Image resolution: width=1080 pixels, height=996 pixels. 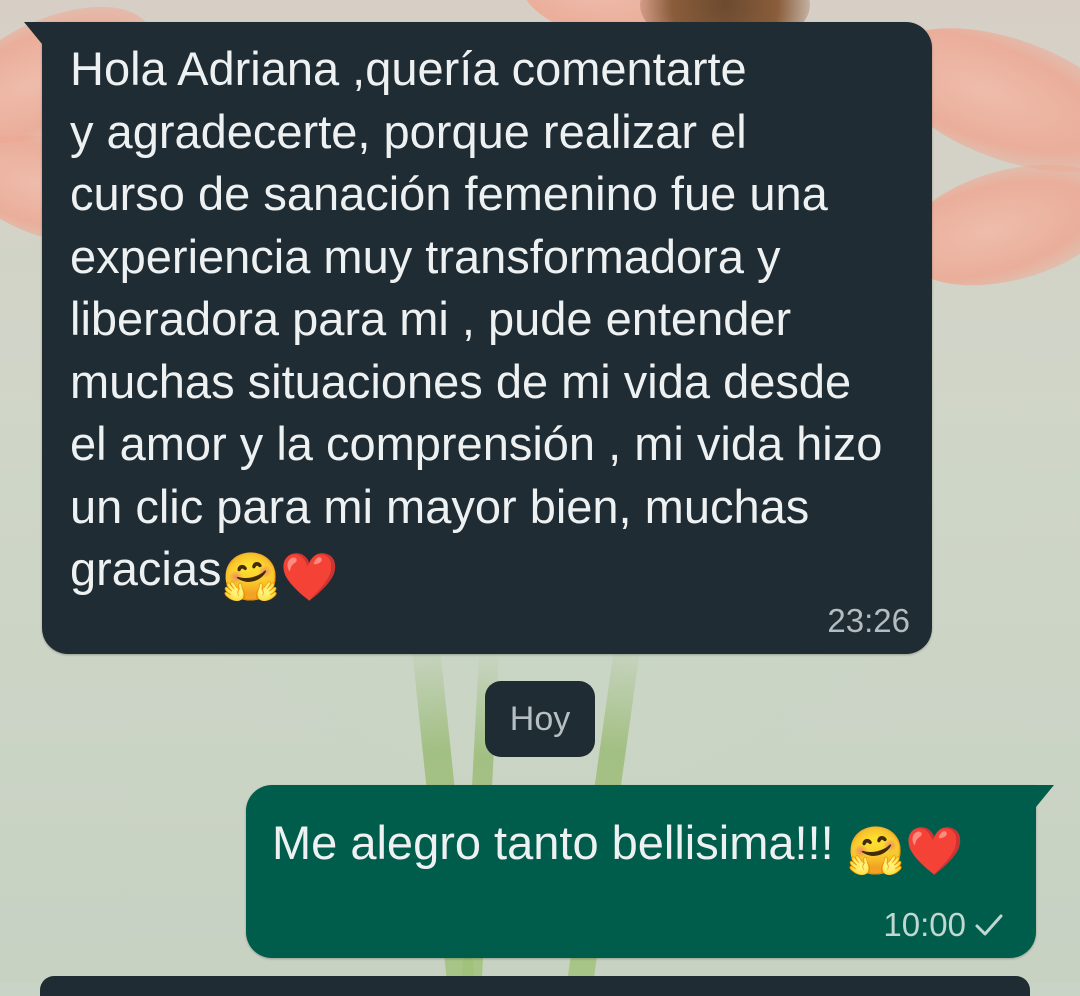 What do you see at coordinates (868, 620) in the screenshot?
I see `incoming-message-time: 23:26` at bounding box center [868, 620].